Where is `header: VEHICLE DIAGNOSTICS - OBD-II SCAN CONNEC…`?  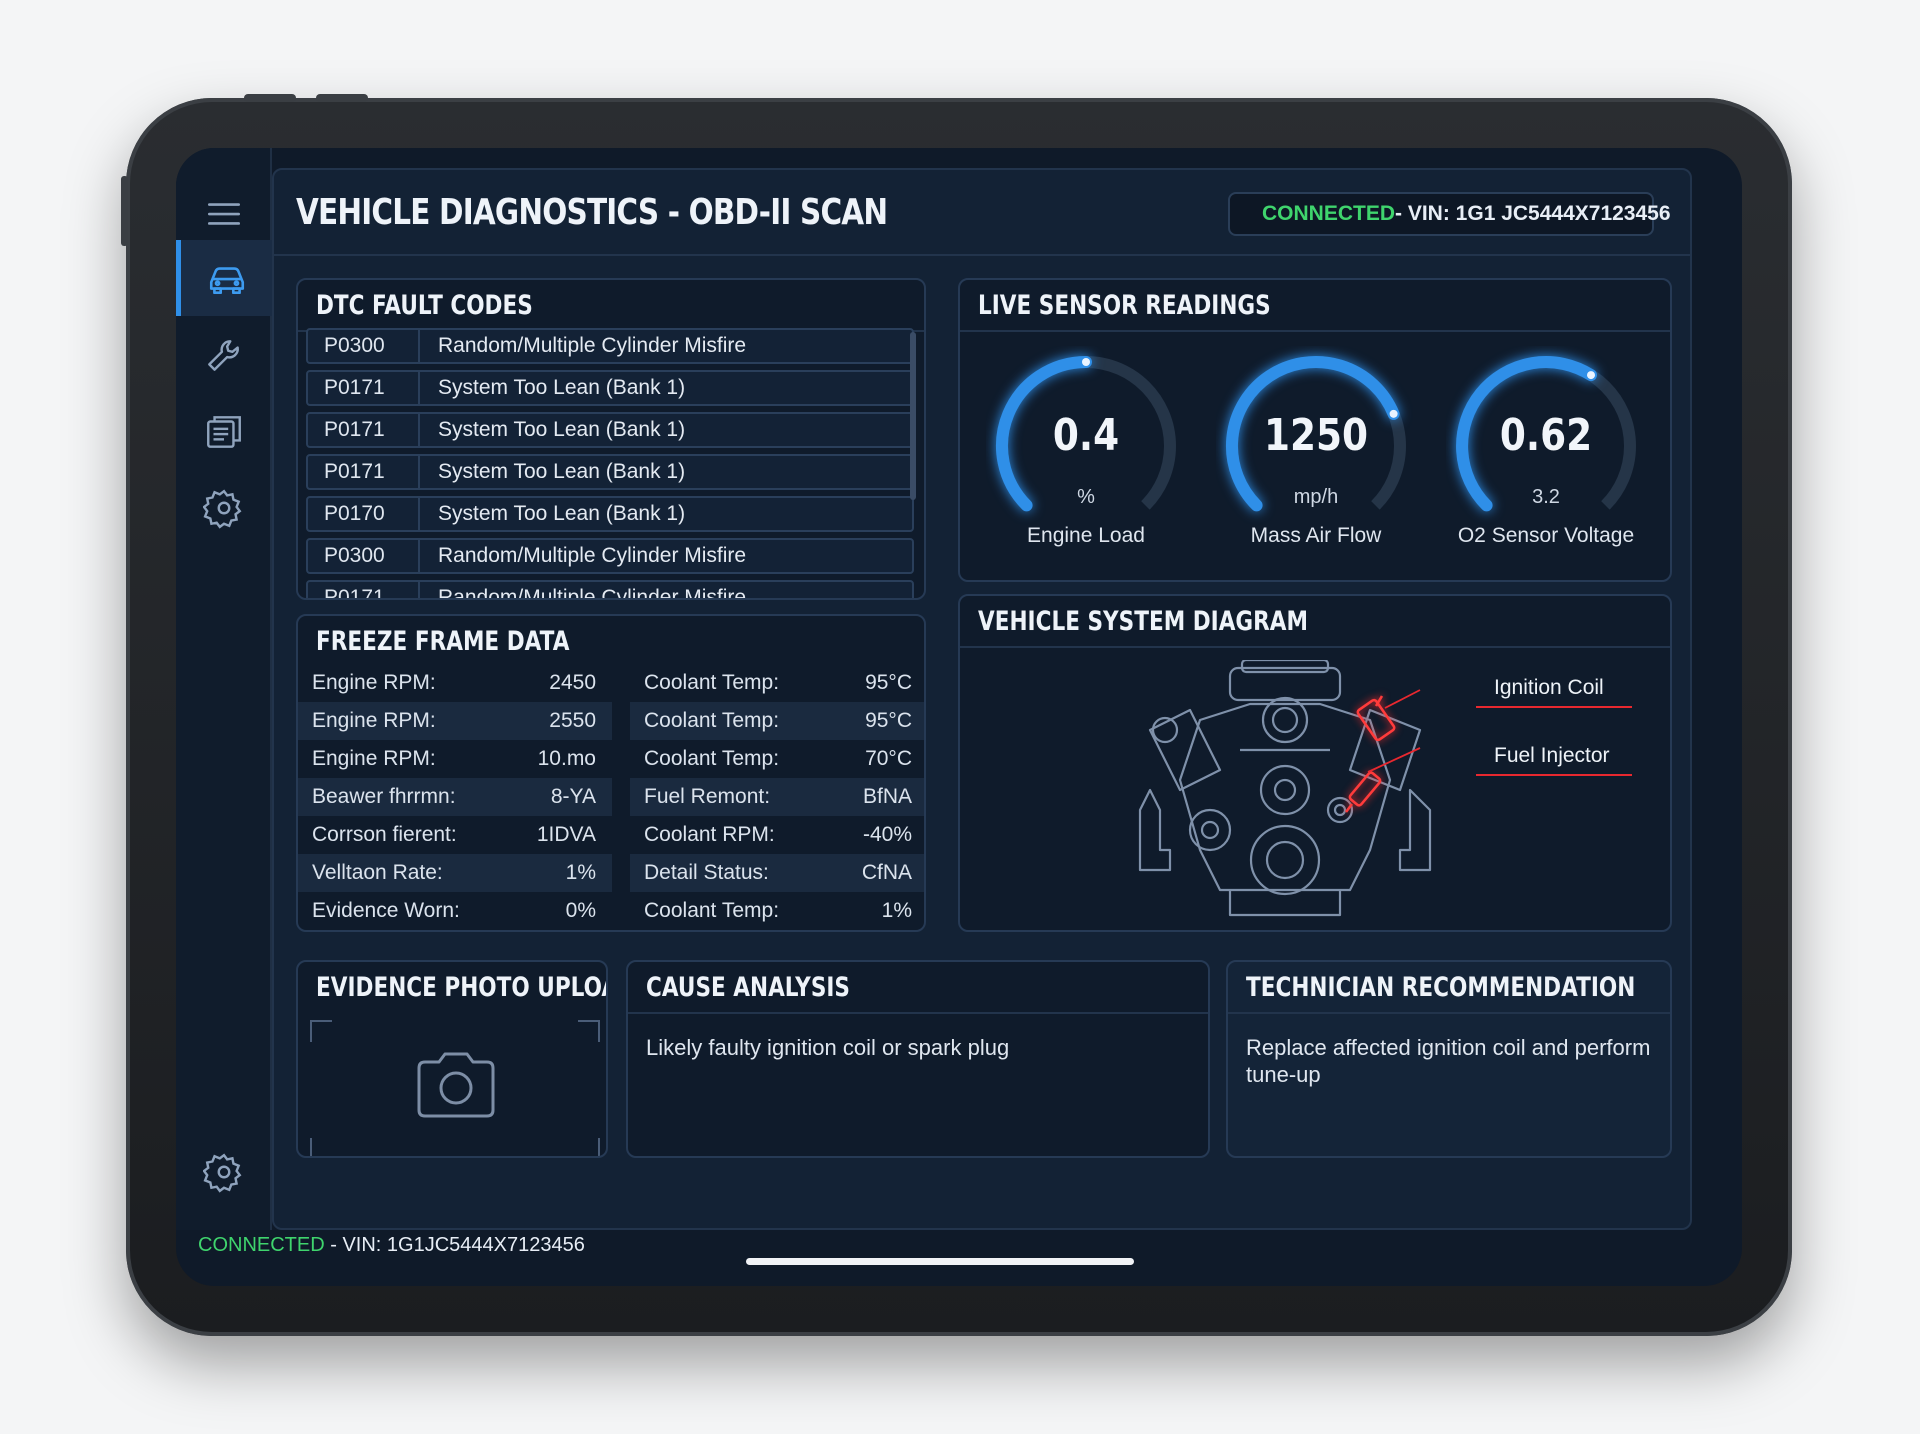
header: VEHICLE DIAGNOSTICS - OBD-II SCAN CONNEC… is located at coordinates (982, 213).